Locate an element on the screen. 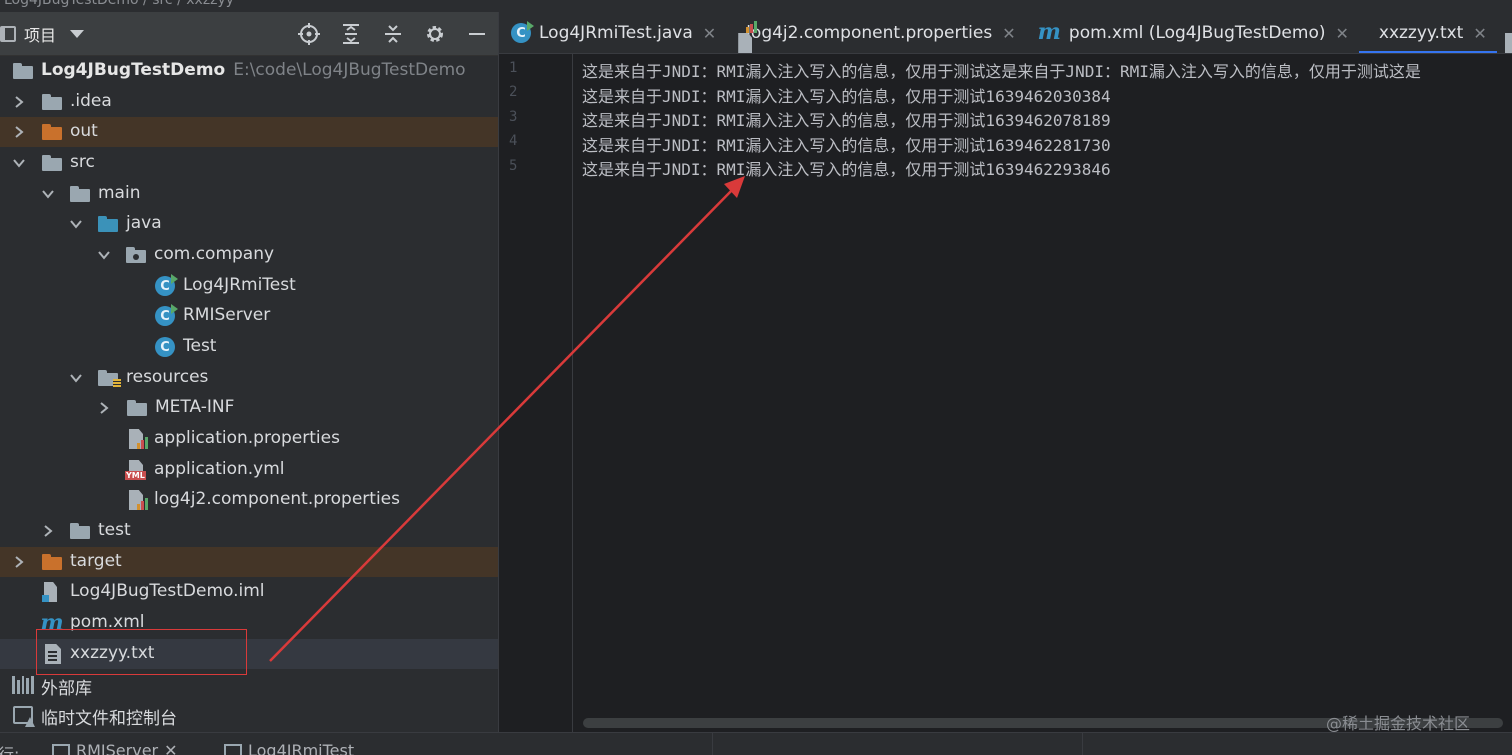 The width and height of the screenshot is (1512, 755). maven-icon: m is located at coordinates (1049, 32).